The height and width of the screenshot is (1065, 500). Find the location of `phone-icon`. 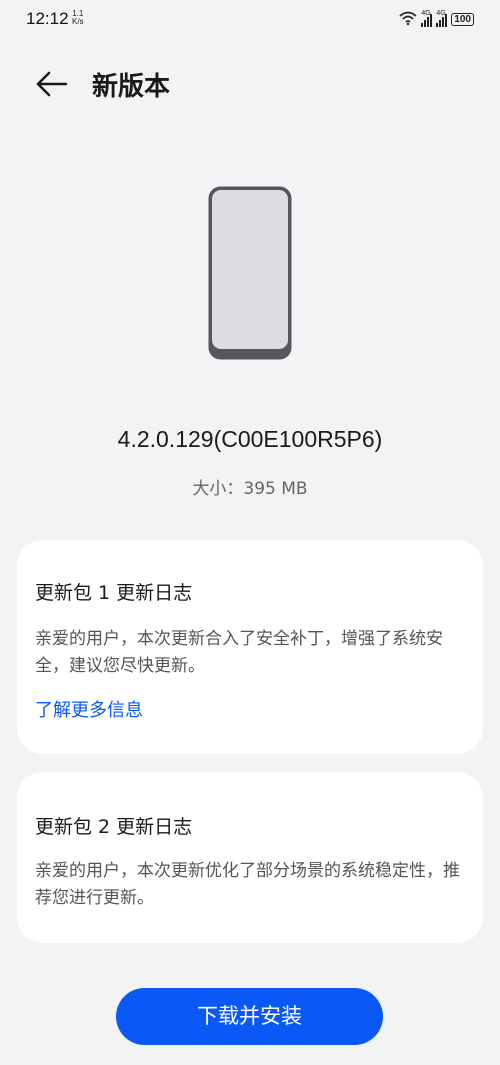

phone-icon is located at coordinates (250, 273).